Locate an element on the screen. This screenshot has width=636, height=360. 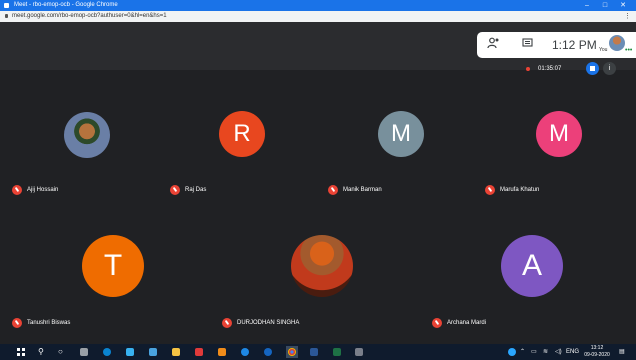
stop-recording-button is located at coordinates (592, 68).